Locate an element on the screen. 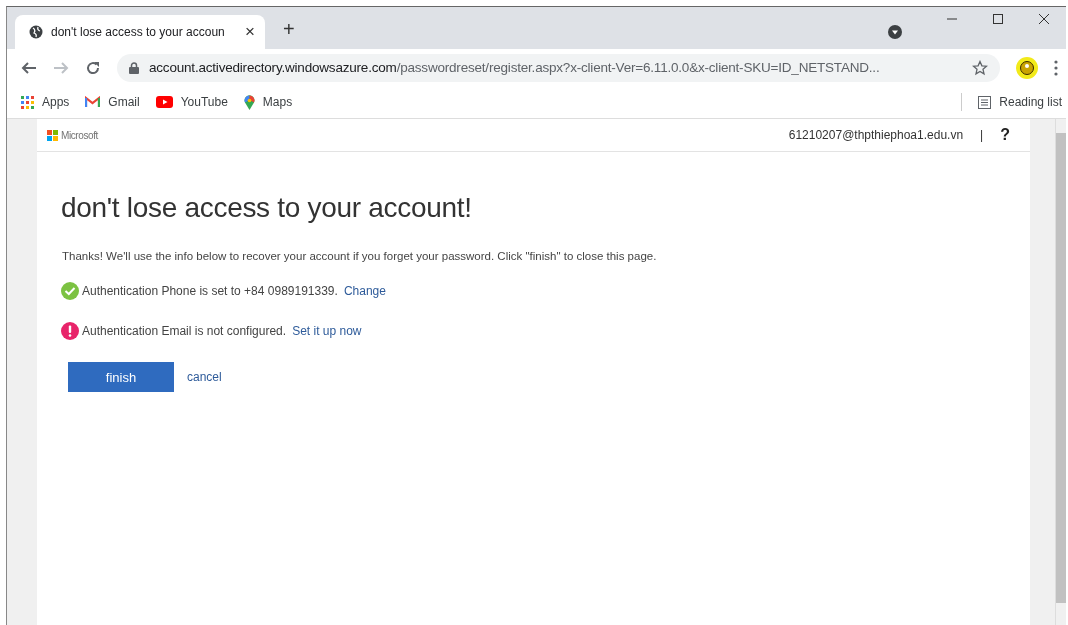 The width and height of the screenshot is (1068, 625). tab-close-button: × is located at coordinates (250, 32).